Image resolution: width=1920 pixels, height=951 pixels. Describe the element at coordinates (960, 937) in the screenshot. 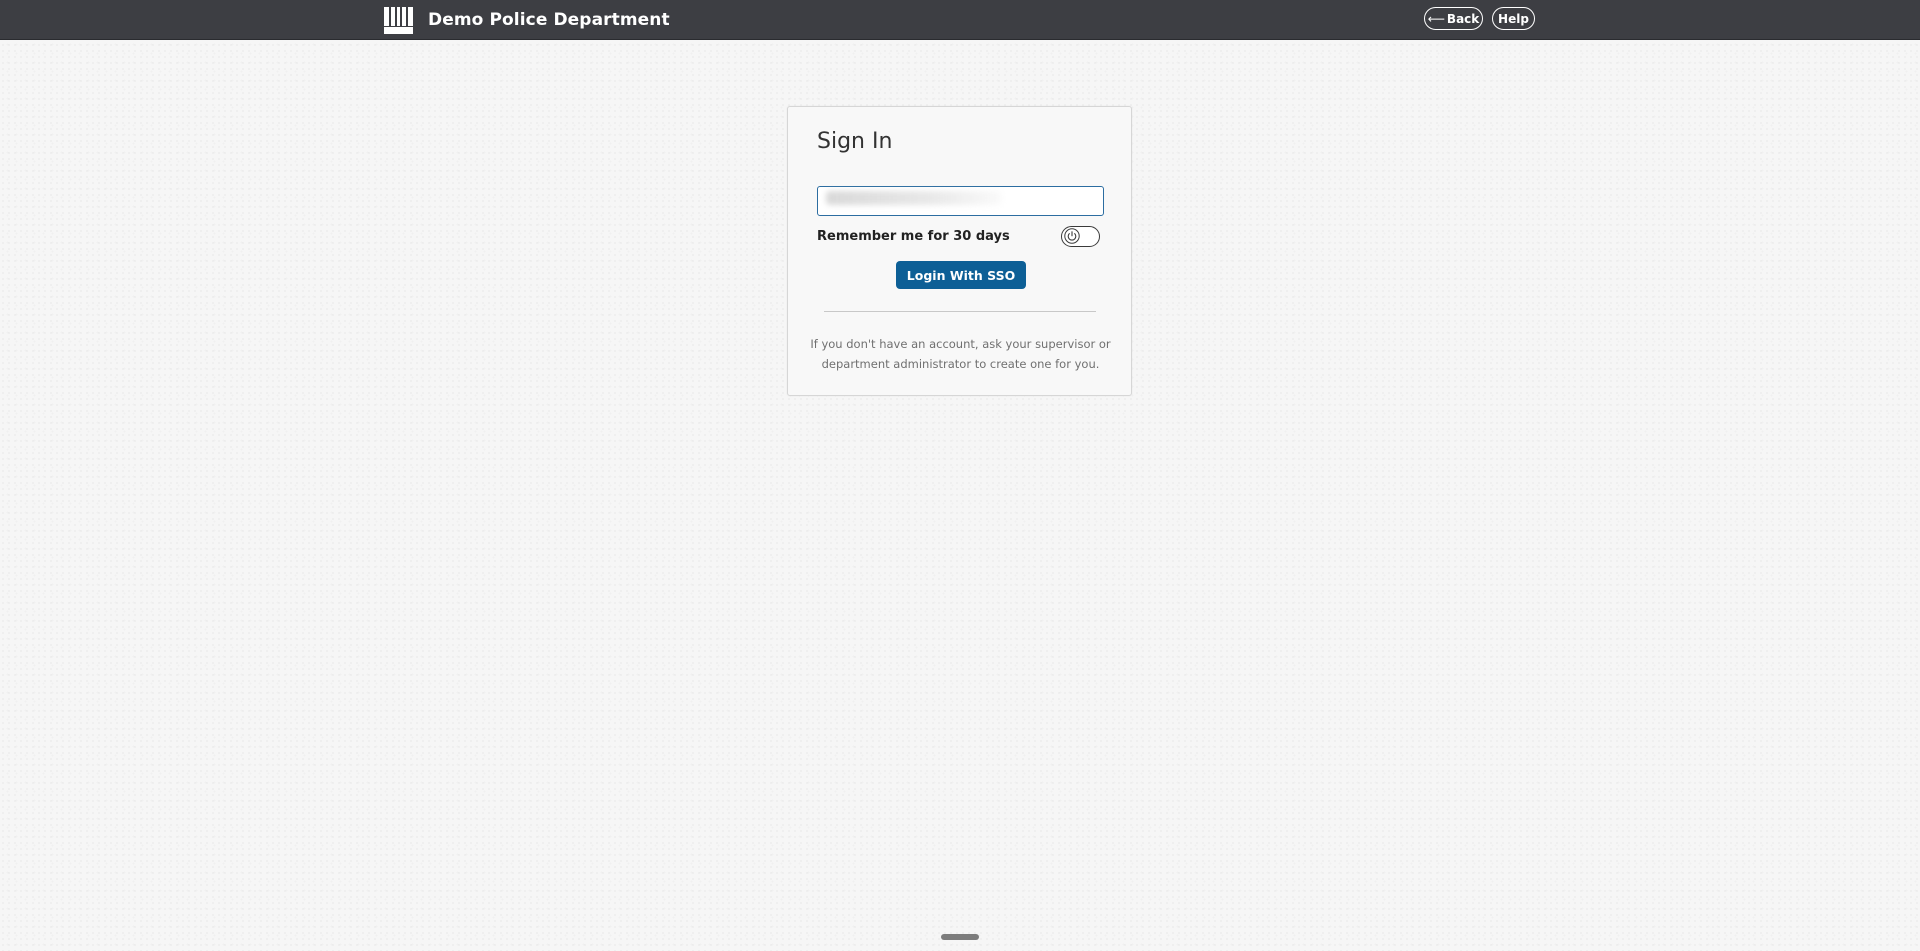

I see `bottom-drag-handle` at that location.